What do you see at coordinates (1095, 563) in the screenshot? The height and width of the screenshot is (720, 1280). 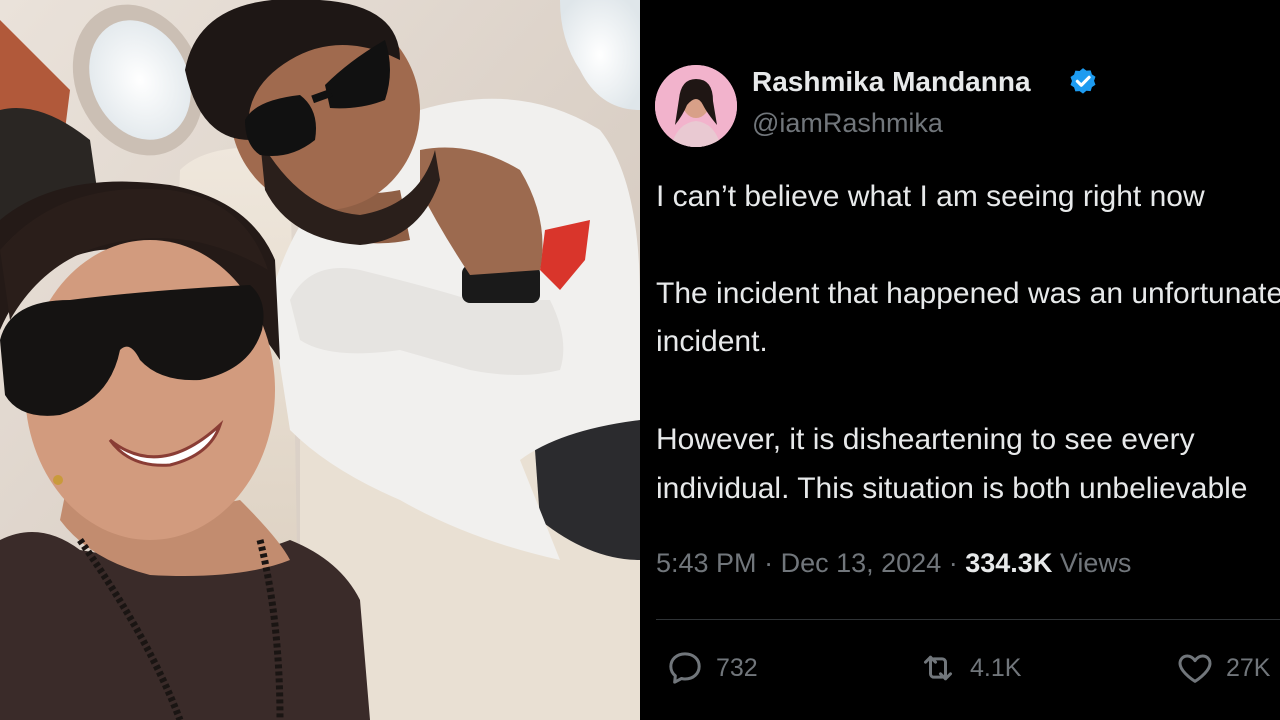 I see `views-label: Views` at bounding box center [1095, 563].